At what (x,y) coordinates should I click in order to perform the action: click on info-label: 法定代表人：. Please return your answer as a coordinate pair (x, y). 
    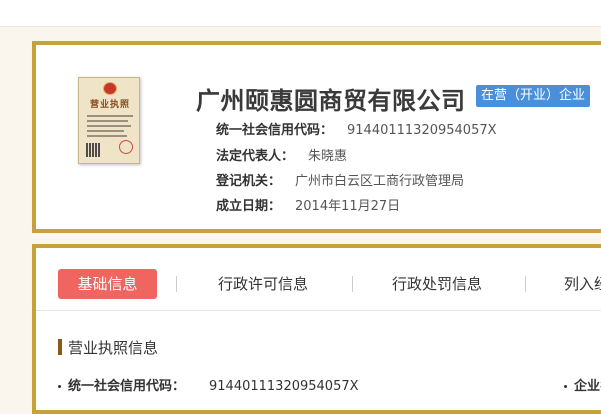
    Looking at the image, I should click on (255, 156).